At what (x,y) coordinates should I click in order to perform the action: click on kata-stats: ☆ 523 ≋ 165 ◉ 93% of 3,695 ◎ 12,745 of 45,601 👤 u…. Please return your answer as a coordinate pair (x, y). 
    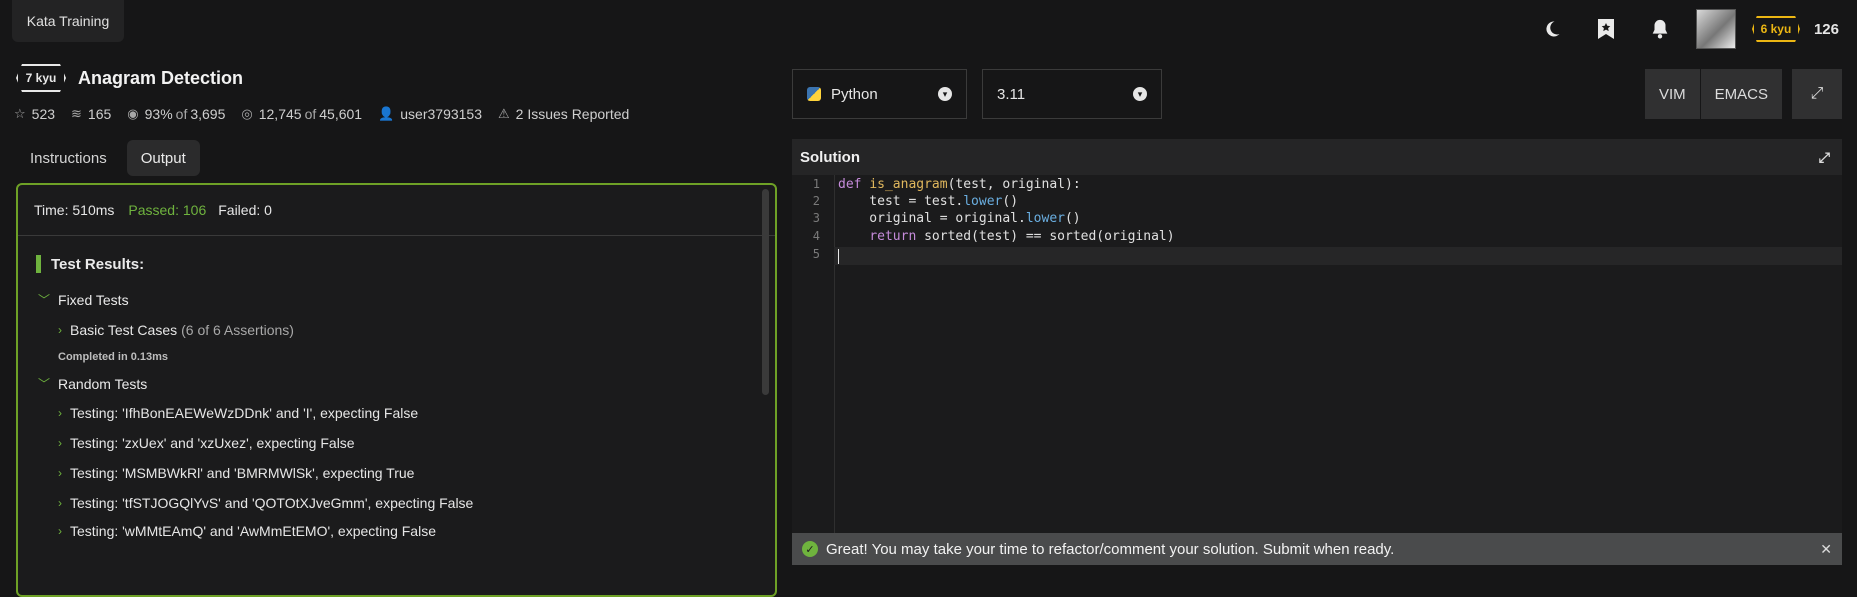
    Looking at the image, I should click on (329, 114).